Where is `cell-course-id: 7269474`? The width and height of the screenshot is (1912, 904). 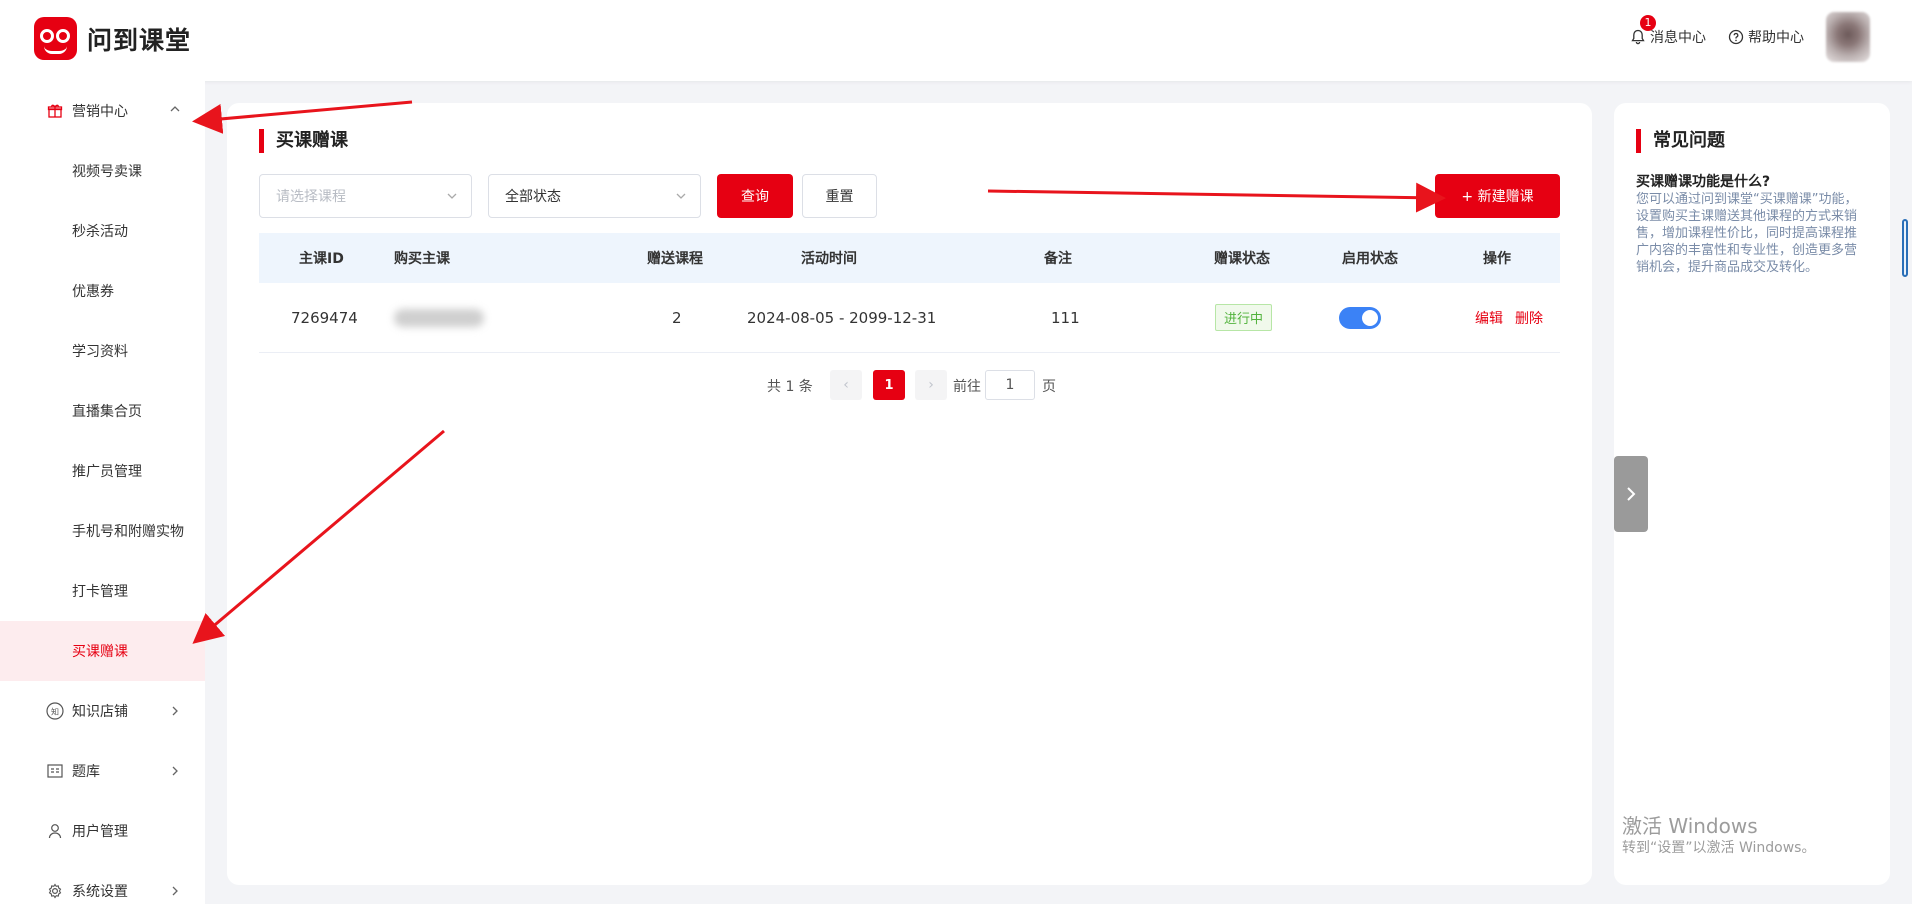 cell-course-id: 7269474 is located at coordinates (324, 317).